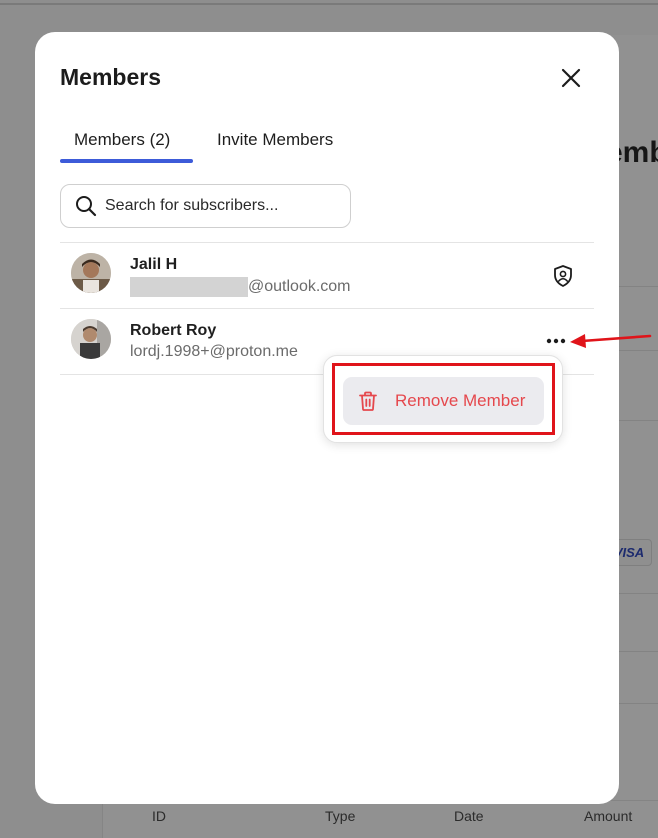 The width and height of the screenshot is (658, 838). What do you see at coordinates (368, 401) in the screenshot?
I see `trash-icon` at bounding box center [368, 401].